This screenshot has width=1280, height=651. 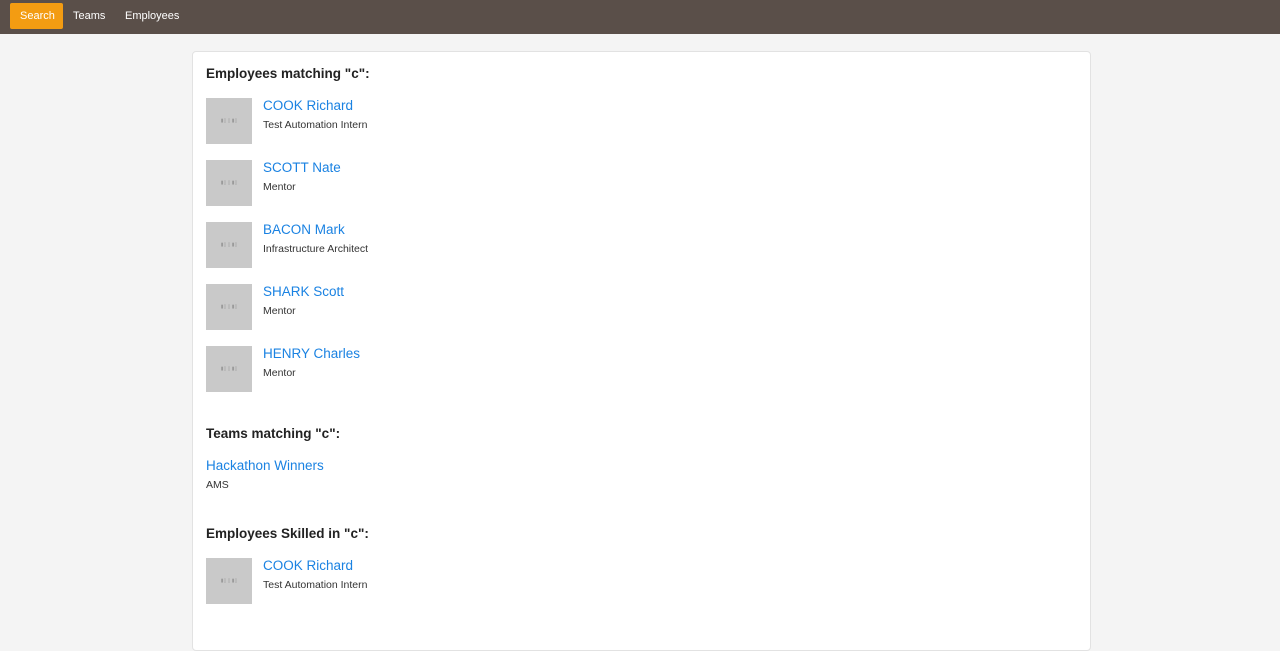 I want to click on top-navbar: Search Teams Employees, so click(x=640, y=17).